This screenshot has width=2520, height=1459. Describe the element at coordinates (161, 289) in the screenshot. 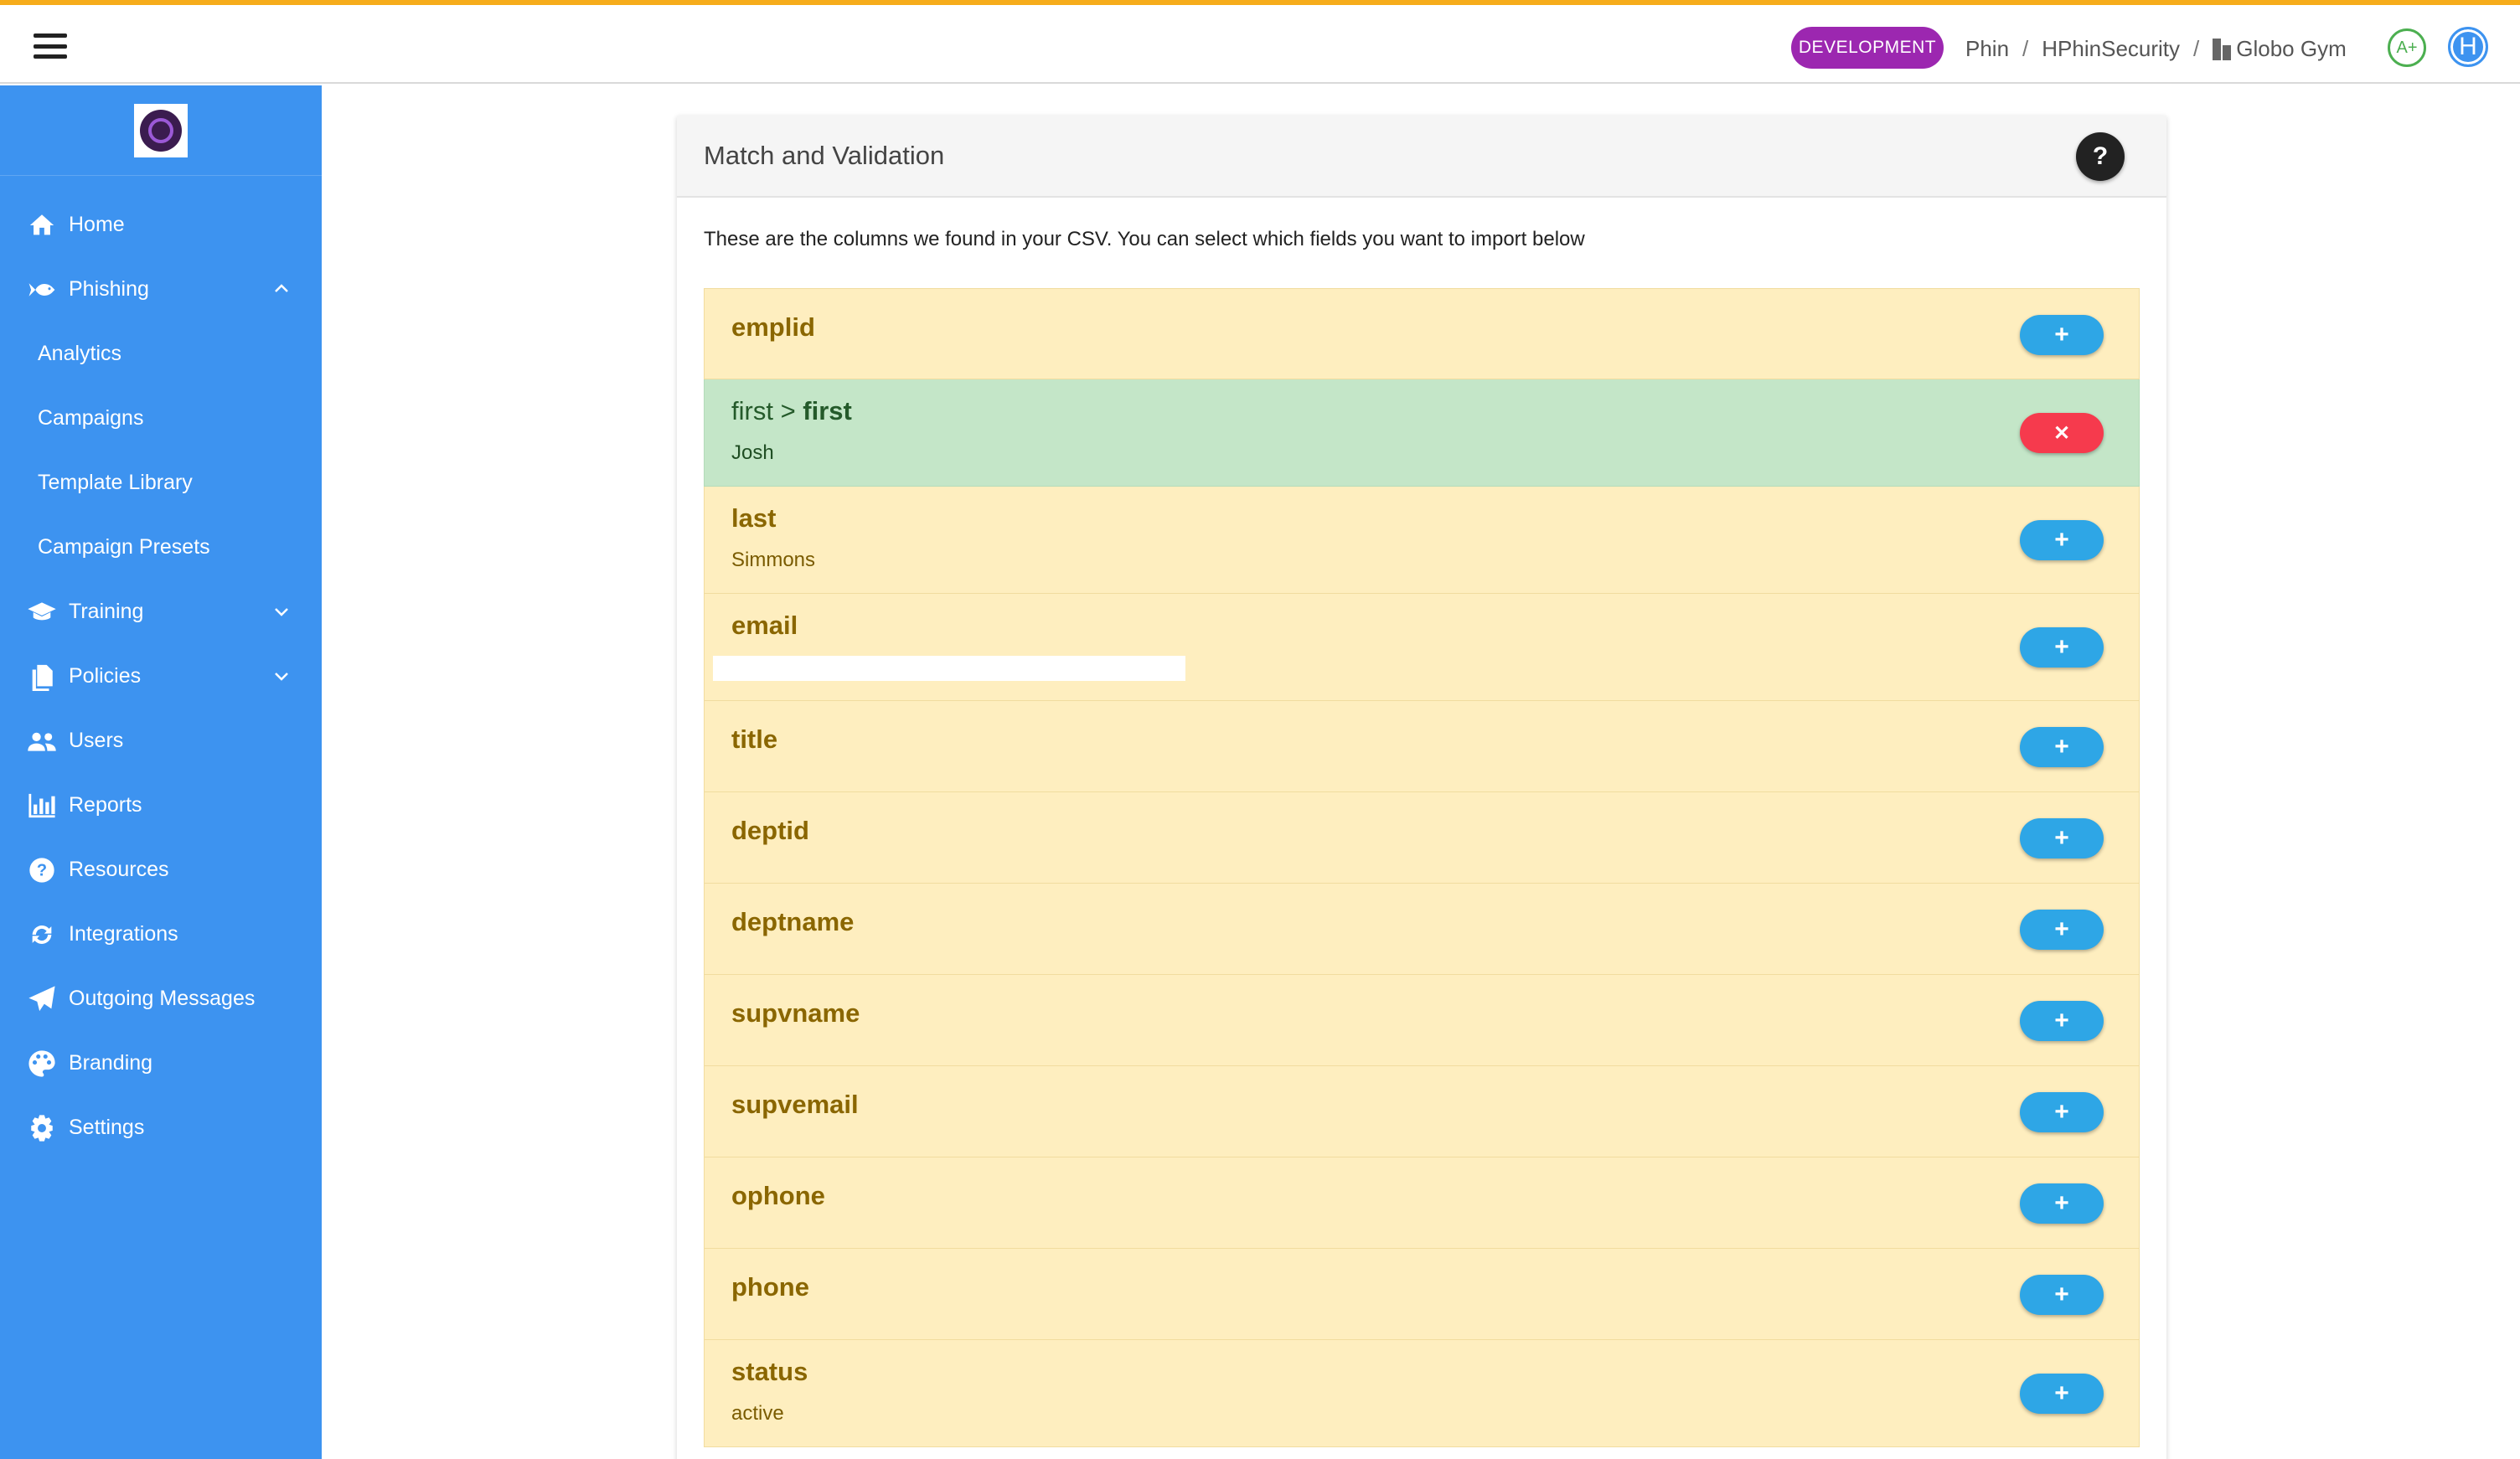

I see `sidebar-item-phishing: Phishing` at that location.